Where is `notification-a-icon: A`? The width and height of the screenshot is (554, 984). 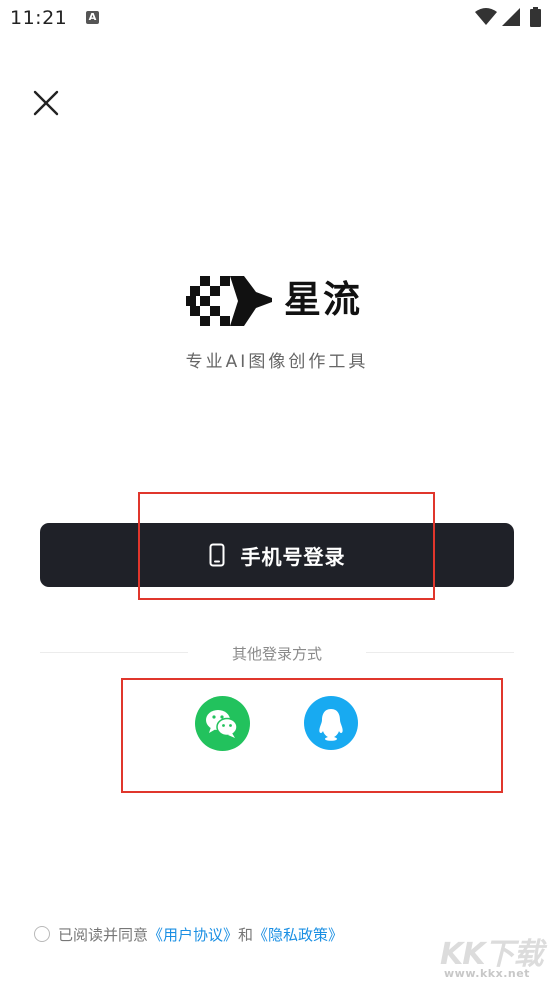 notification-a-icon: A is located at coordinates (92, 17).